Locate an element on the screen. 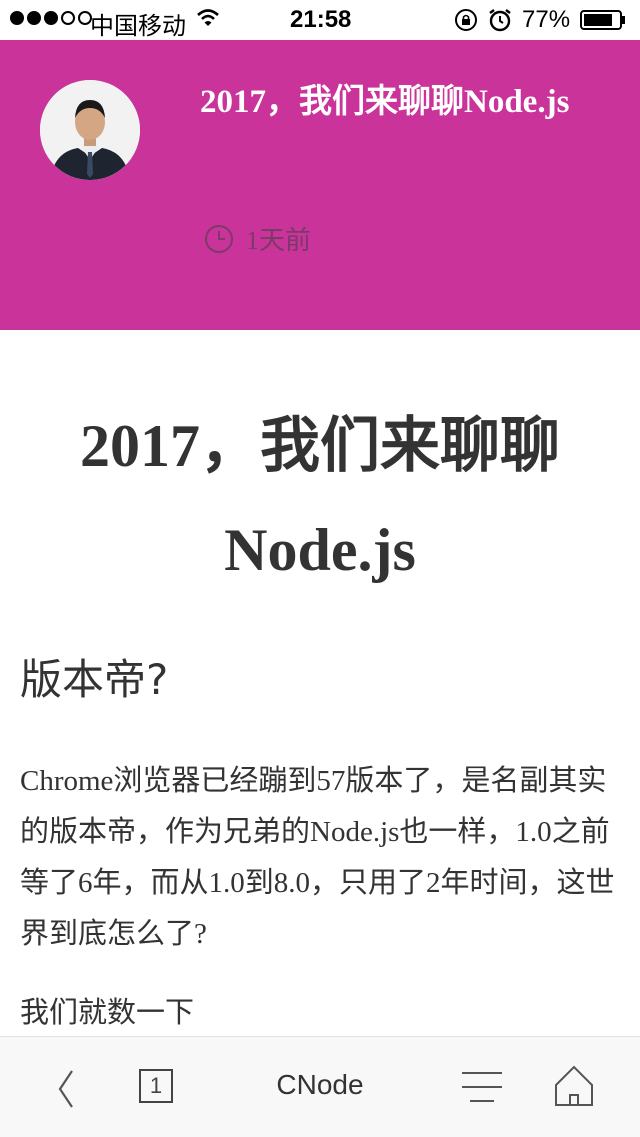 The image size is (640, 1137). status-bar: 中国移动 21:58 77% is located at coordinates (320, 20).